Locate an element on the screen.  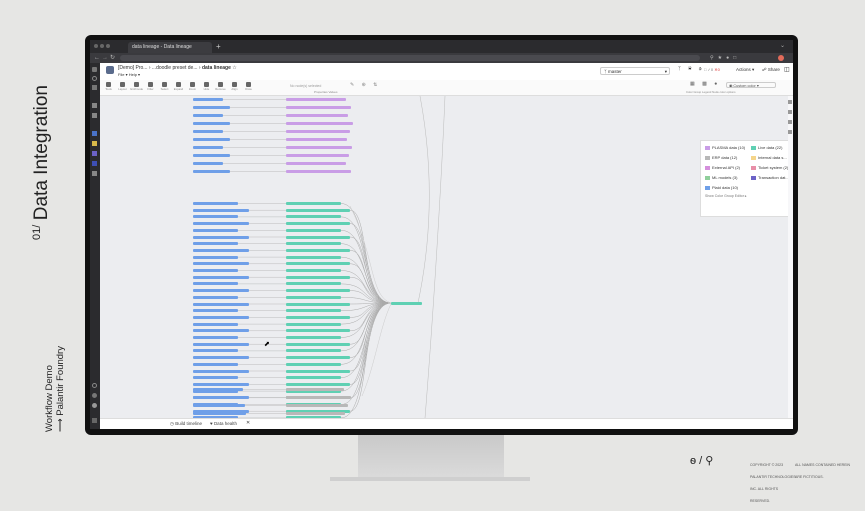
node-search-input: No node(s) selected is located at coordinates (315, 86).